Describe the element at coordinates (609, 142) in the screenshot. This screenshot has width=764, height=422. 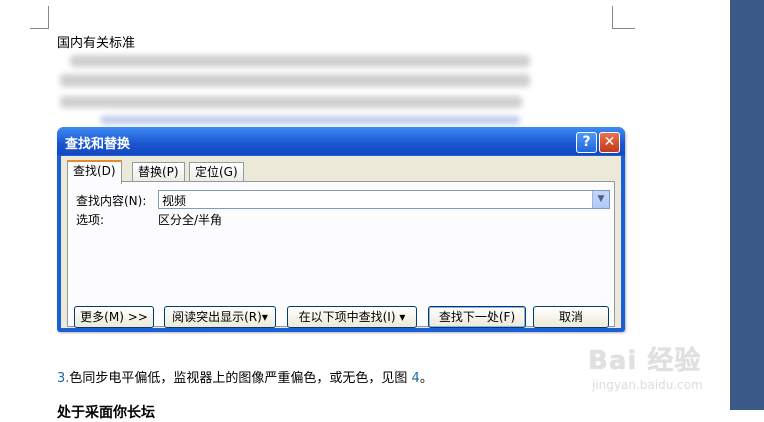
I see `close-icon: ✕` at that location.